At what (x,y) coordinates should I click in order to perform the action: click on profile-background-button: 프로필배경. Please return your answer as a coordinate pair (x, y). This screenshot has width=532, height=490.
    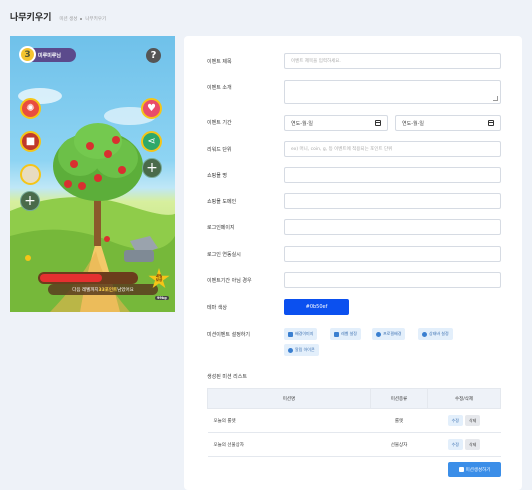
    Looking at the image, I should click on (389, 334).